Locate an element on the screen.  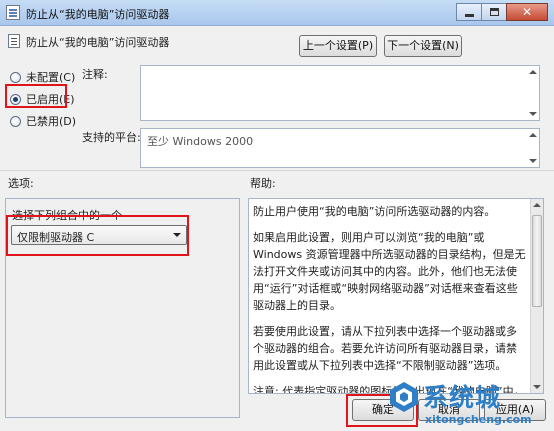
radio-not-configured: 未配置(C) is located at coordinates (42, 77).